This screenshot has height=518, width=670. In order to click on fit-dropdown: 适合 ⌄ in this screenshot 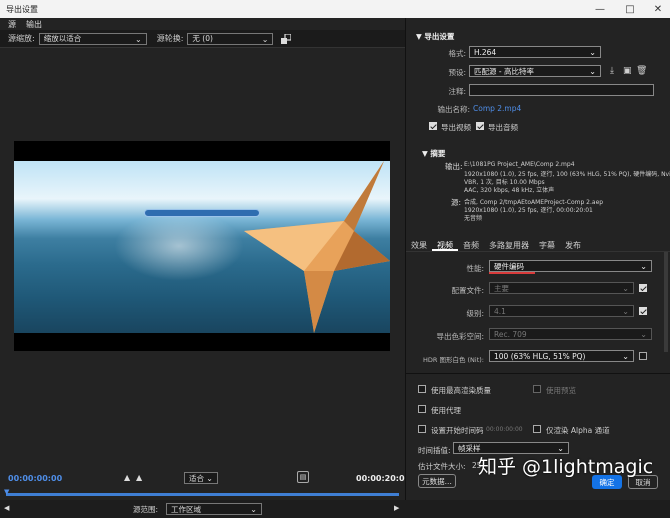, I will do `click(201, 478)`.